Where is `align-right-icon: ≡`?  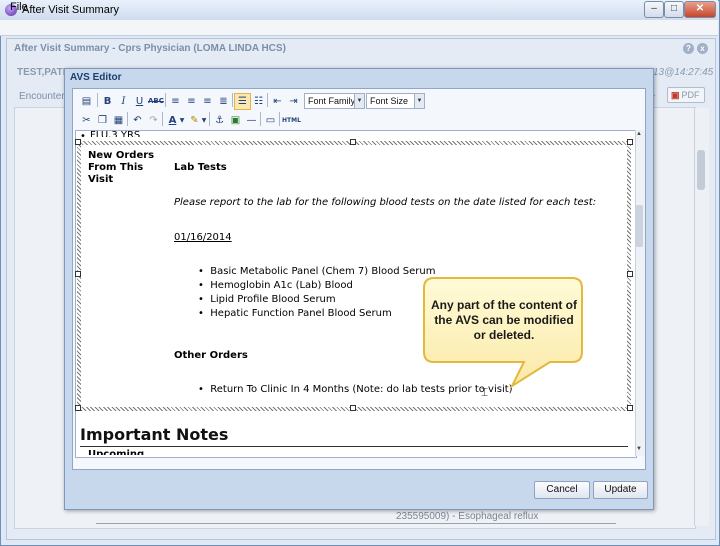 align-right-icon: ≡ is located at coordinates (207, 101).